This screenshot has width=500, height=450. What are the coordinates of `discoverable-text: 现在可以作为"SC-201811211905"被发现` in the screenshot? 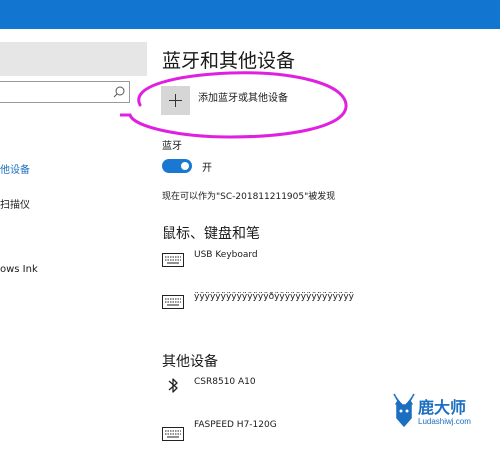 It's located at (249, 197).